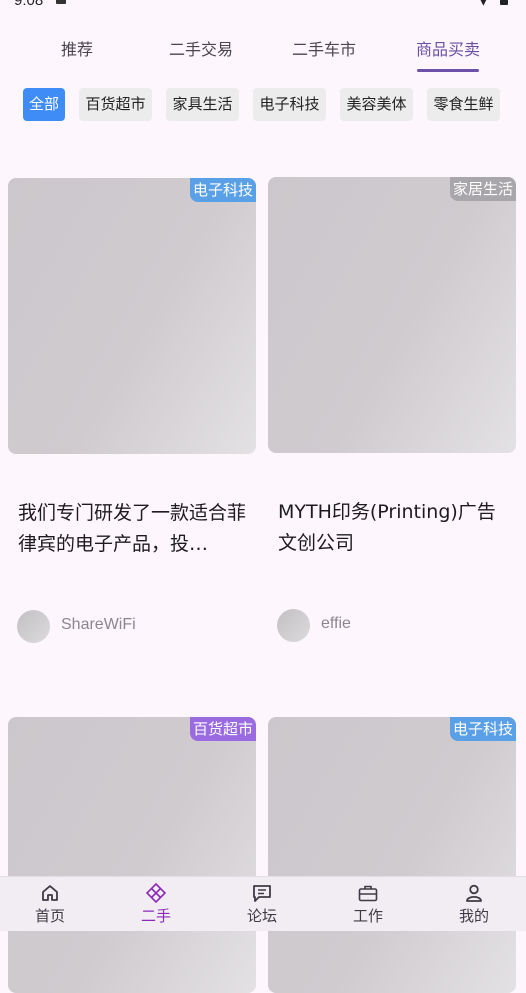 This screenshot has height=993, width=526. I want to click on chip-beauty: 美容美体, so click(376, 104).